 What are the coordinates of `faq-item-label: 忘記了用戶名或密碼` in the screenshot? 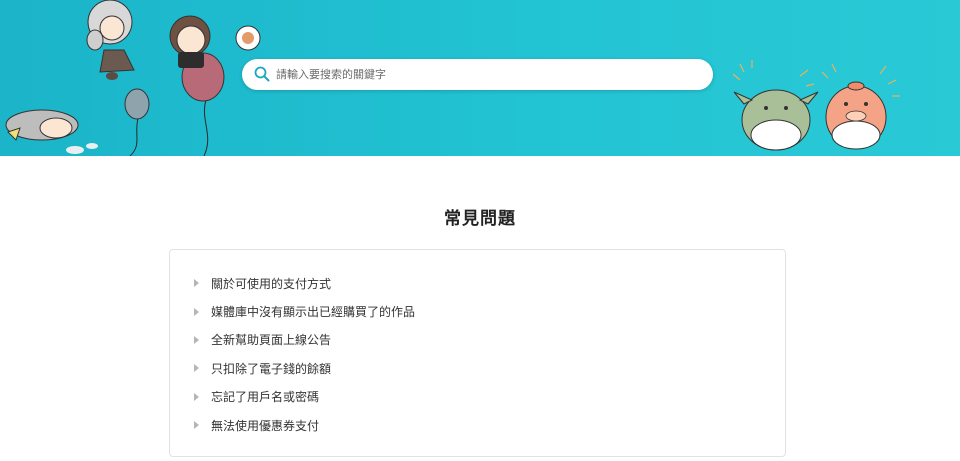 It's located at (265, 396).